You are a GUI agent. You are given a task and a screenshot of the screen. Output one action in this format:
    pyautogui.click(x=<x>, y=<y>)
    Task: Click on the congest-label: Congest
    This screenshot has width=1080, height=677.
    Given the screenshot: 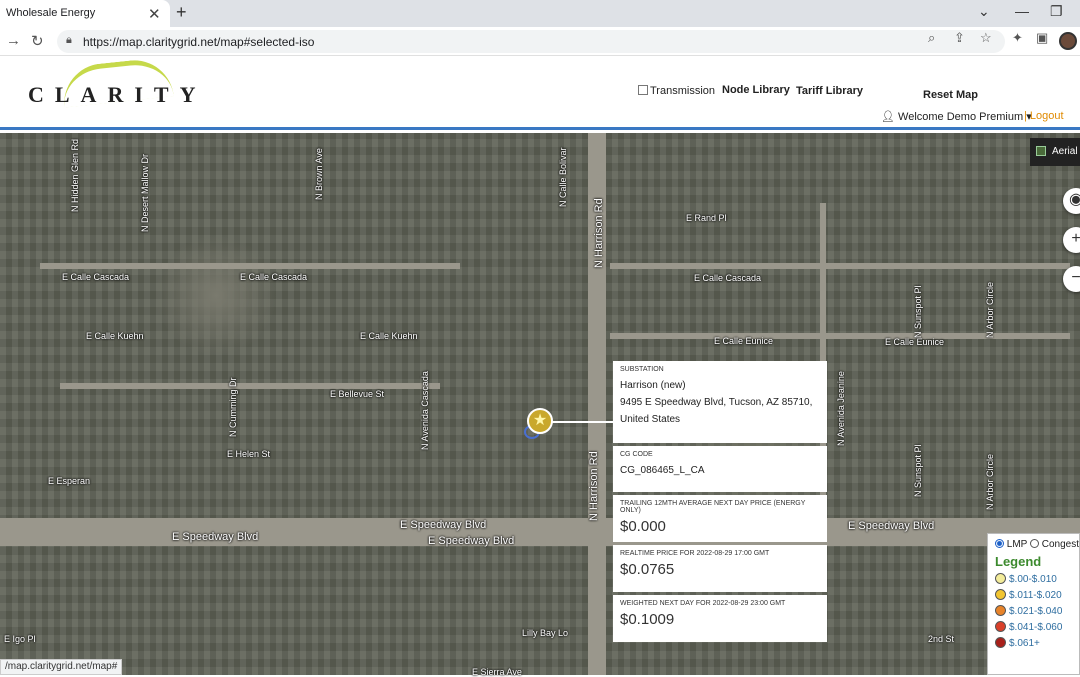 What is the action you would take?
    pyautogui.click(x=1060, y=544)
    